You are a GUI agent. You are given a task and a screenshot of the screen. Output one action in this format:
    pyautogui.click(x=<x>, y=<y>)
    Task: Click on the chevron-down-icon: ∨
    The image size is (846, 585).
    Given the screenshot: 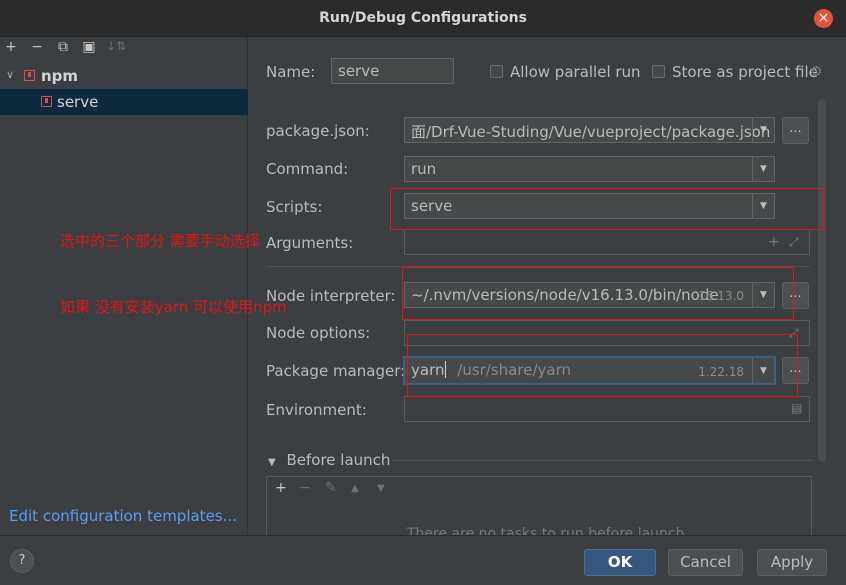 What is the action you would take?
    pyautogui.click(x=10, y=74)
    